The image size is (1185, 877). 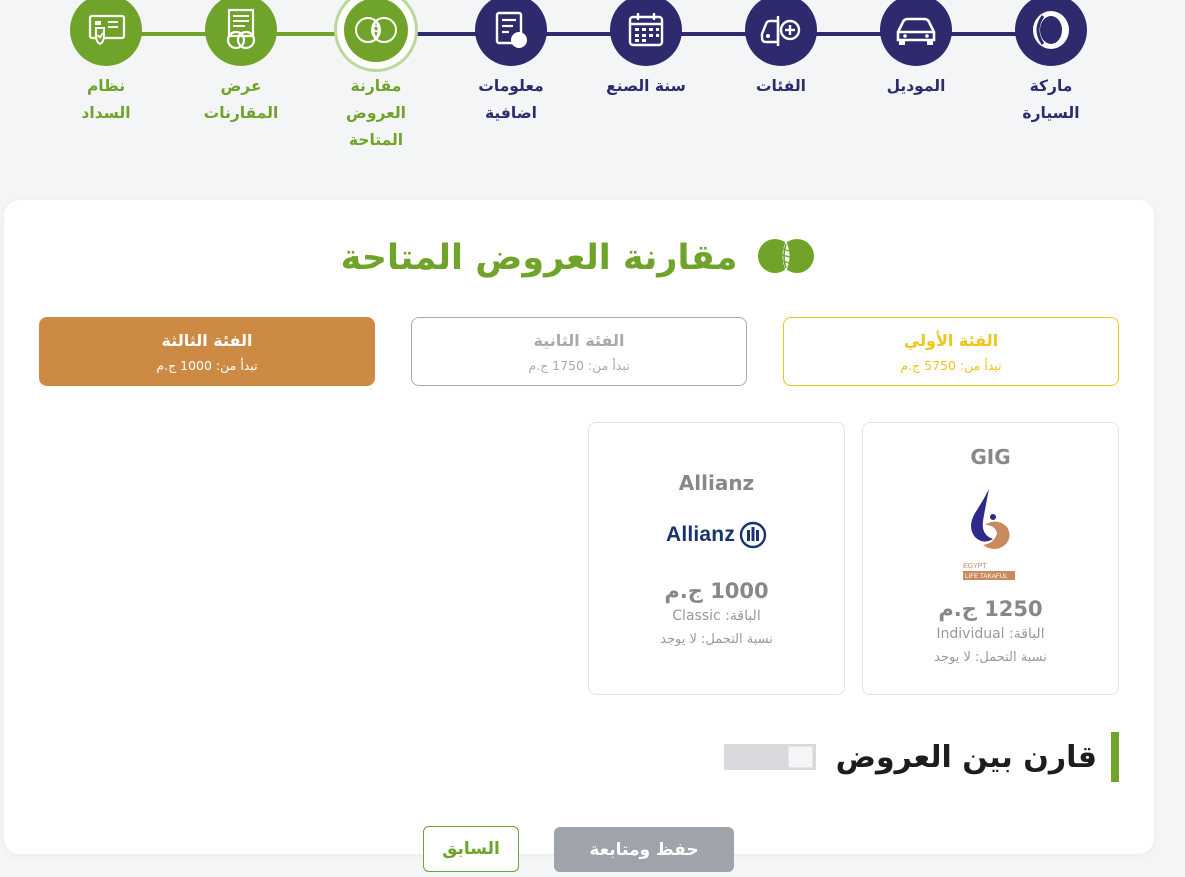 What do you see at coordinates (916, 33) in the screenshot?
I see `car-model-icon` at bounding box center [916, 33].